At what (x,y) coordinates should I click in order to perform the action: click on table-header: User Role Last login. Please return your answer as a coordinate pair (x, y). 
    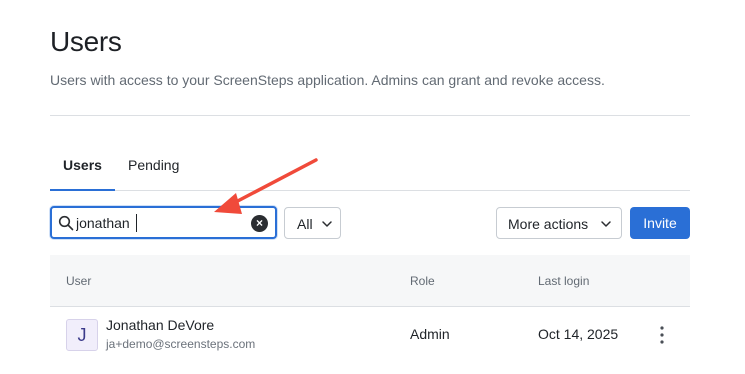
    Looking at the image, I should click on (370, 281).